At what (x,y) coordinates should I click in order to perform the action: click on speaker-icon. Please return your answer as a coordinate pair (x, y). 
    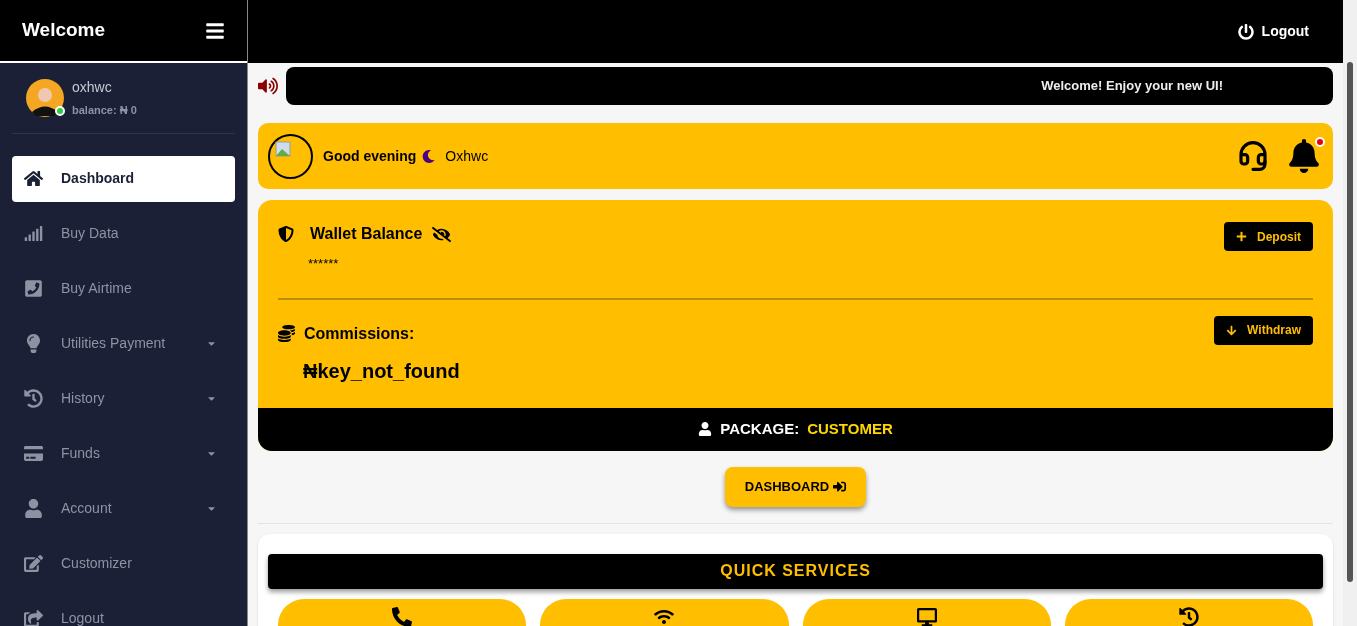
    Looking at the image, I should click on (268, 86).